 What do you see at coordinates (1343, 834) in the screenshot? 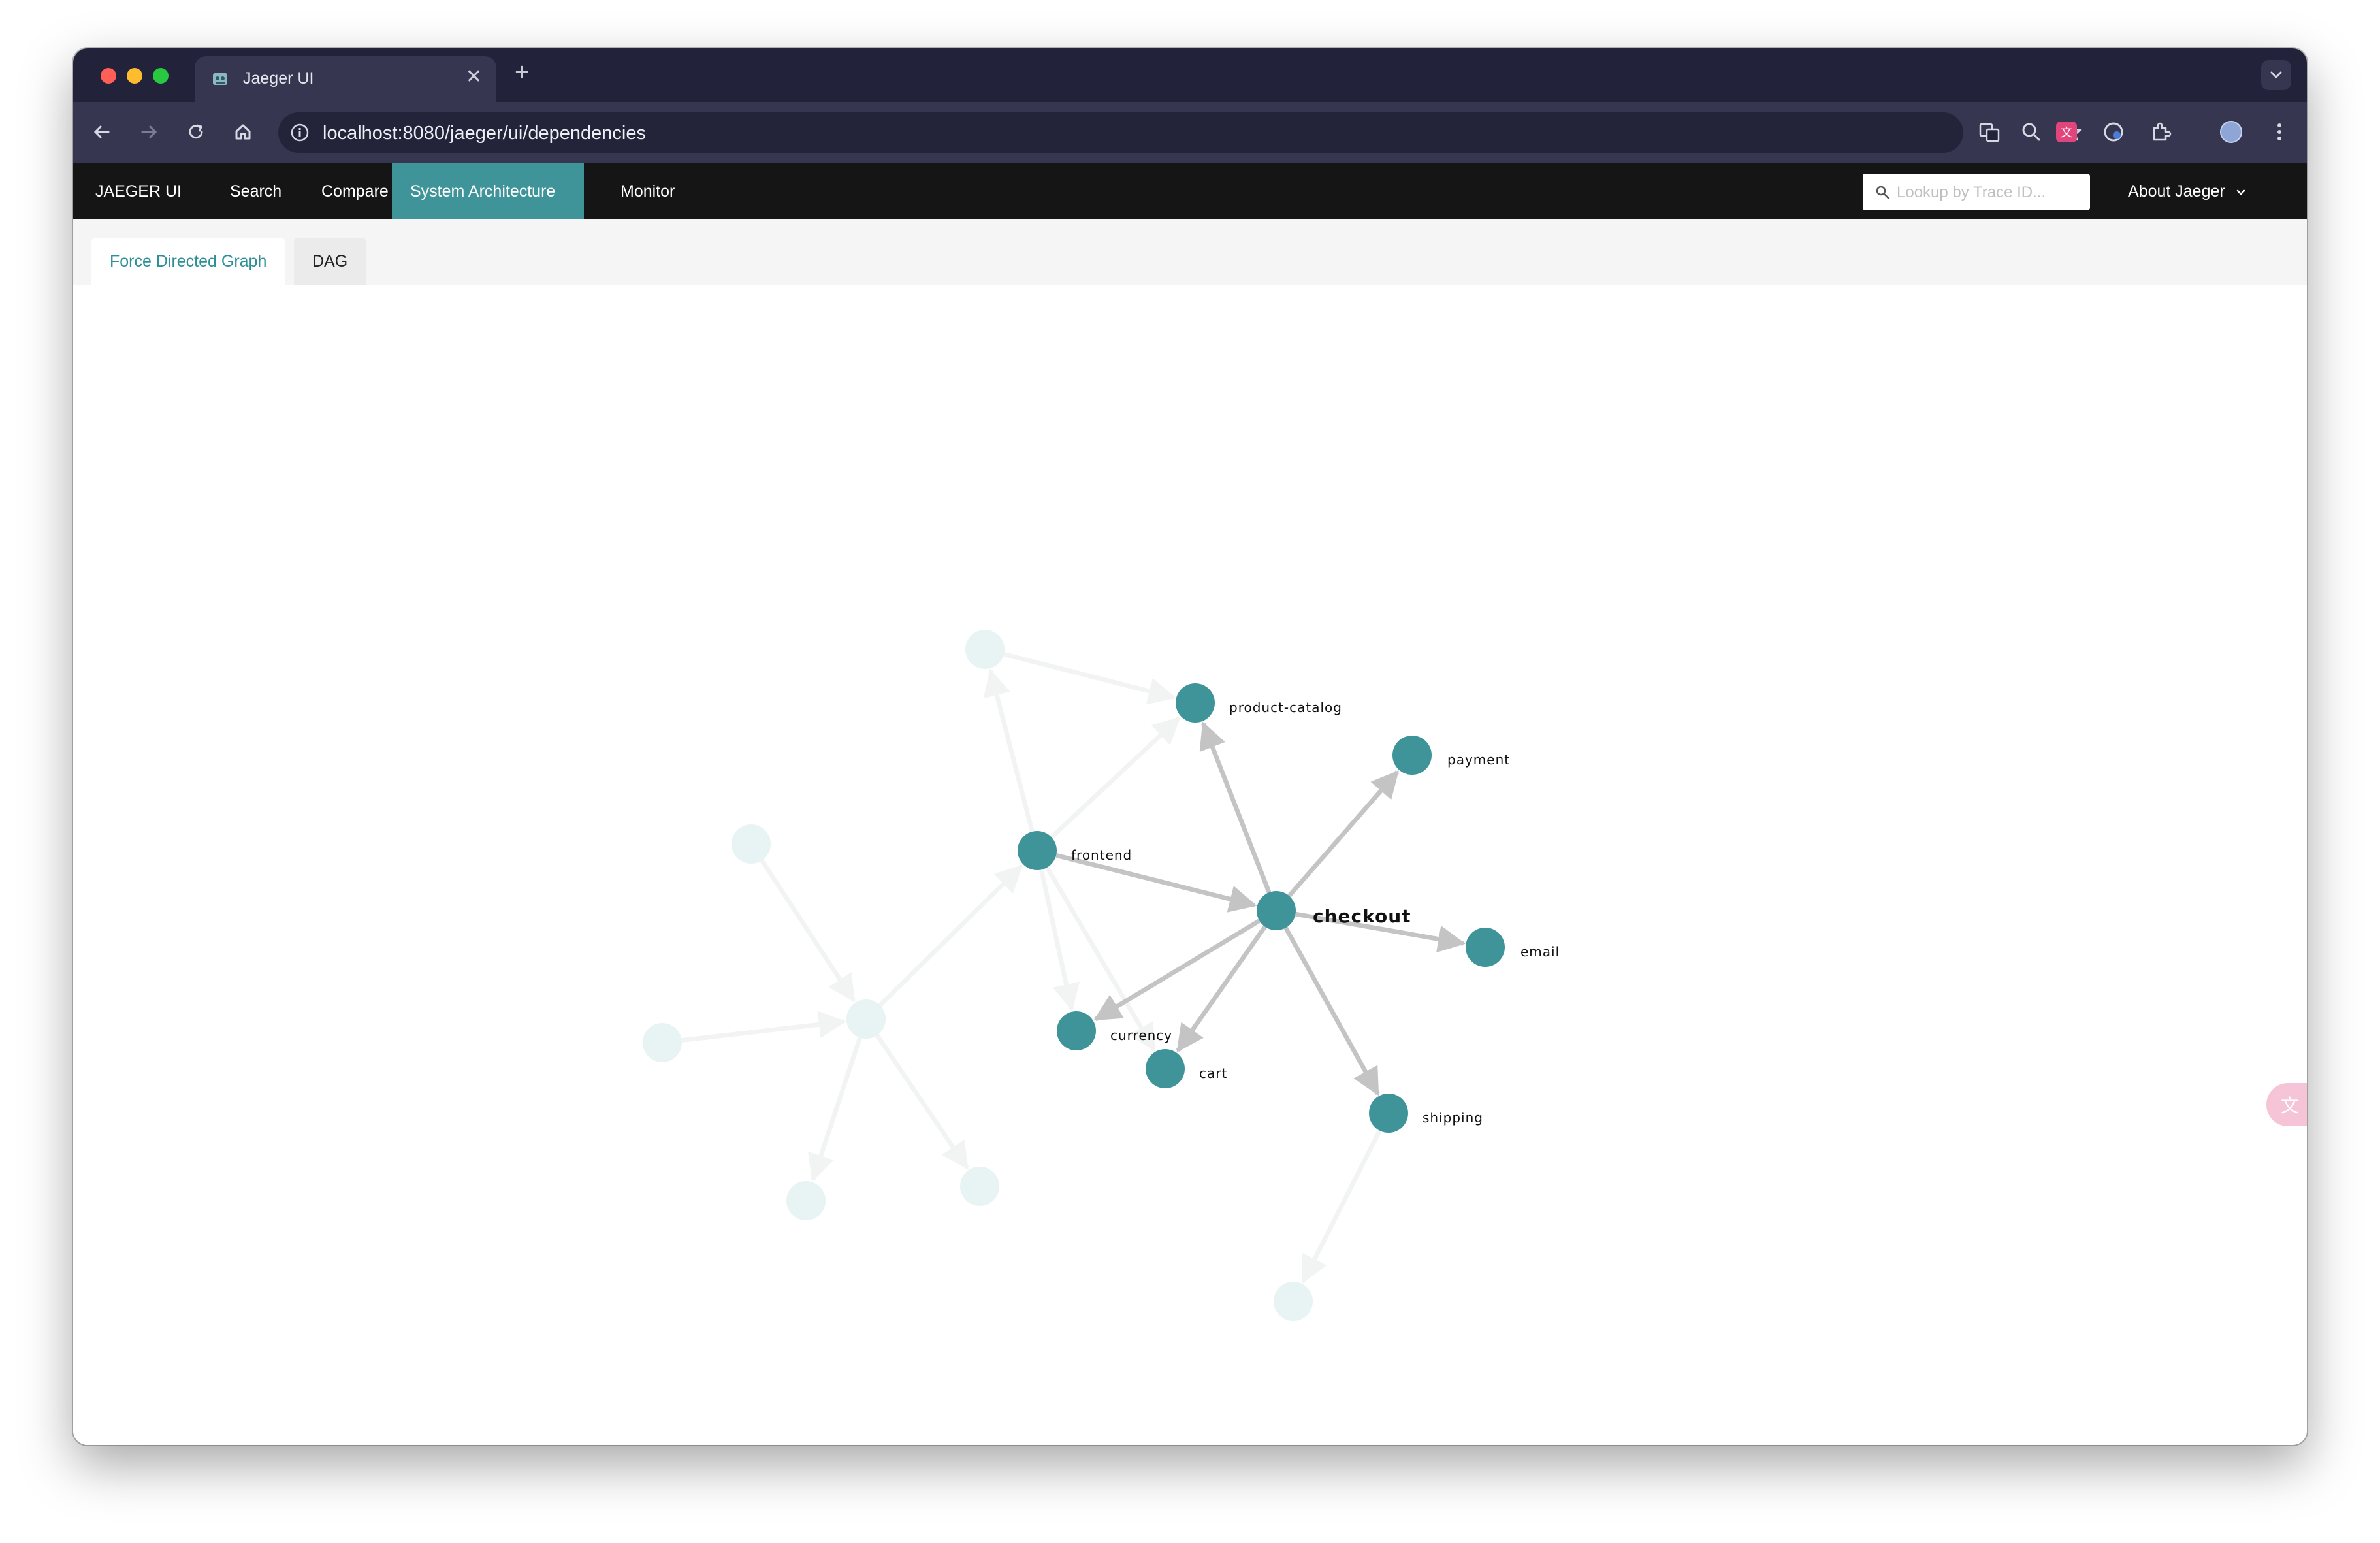
I see `edge-checkout-to-payment` at bounding box center [1343, 834].